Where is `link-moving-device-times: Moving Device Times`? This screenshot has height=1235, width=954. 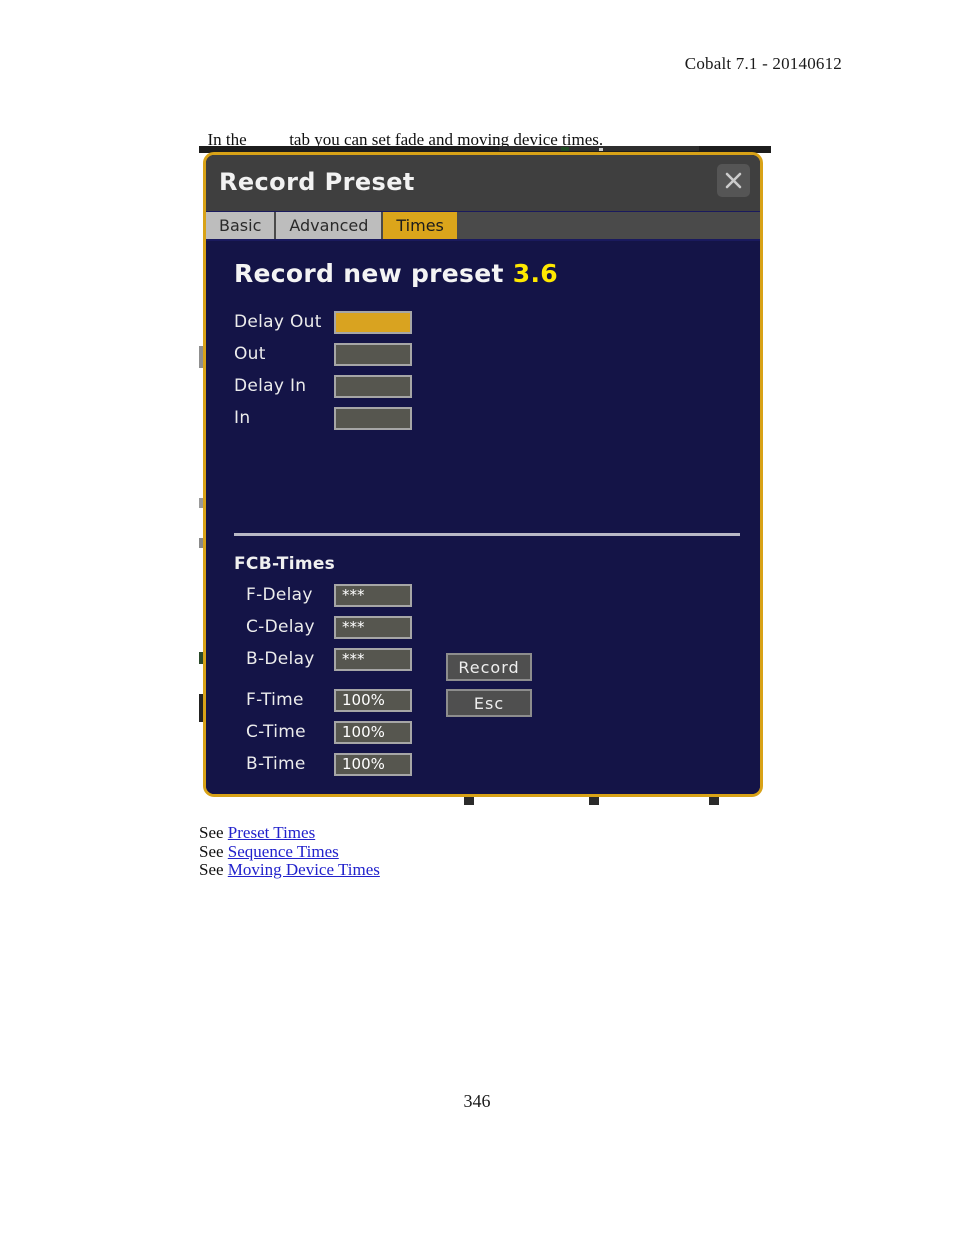
link-moving-device-times: Moving Device Times is located at coordinates (304, 869).